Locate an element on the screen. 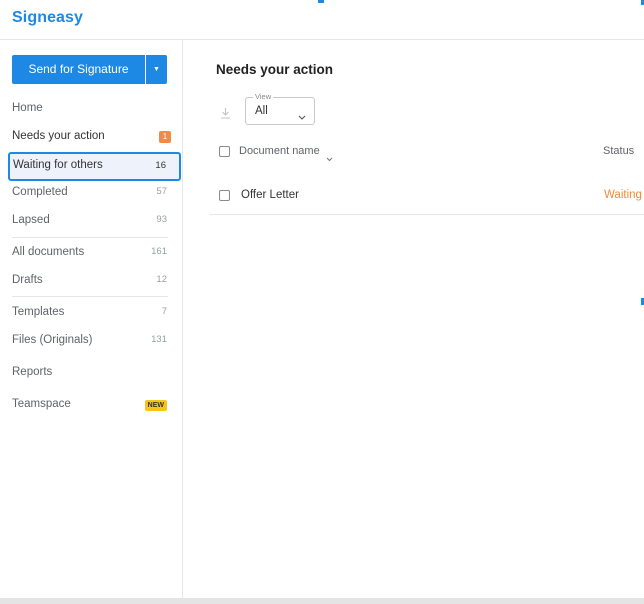 This screenshot has height=604, width=644. view-filter-legend: View is located at coordinates (263, 96).